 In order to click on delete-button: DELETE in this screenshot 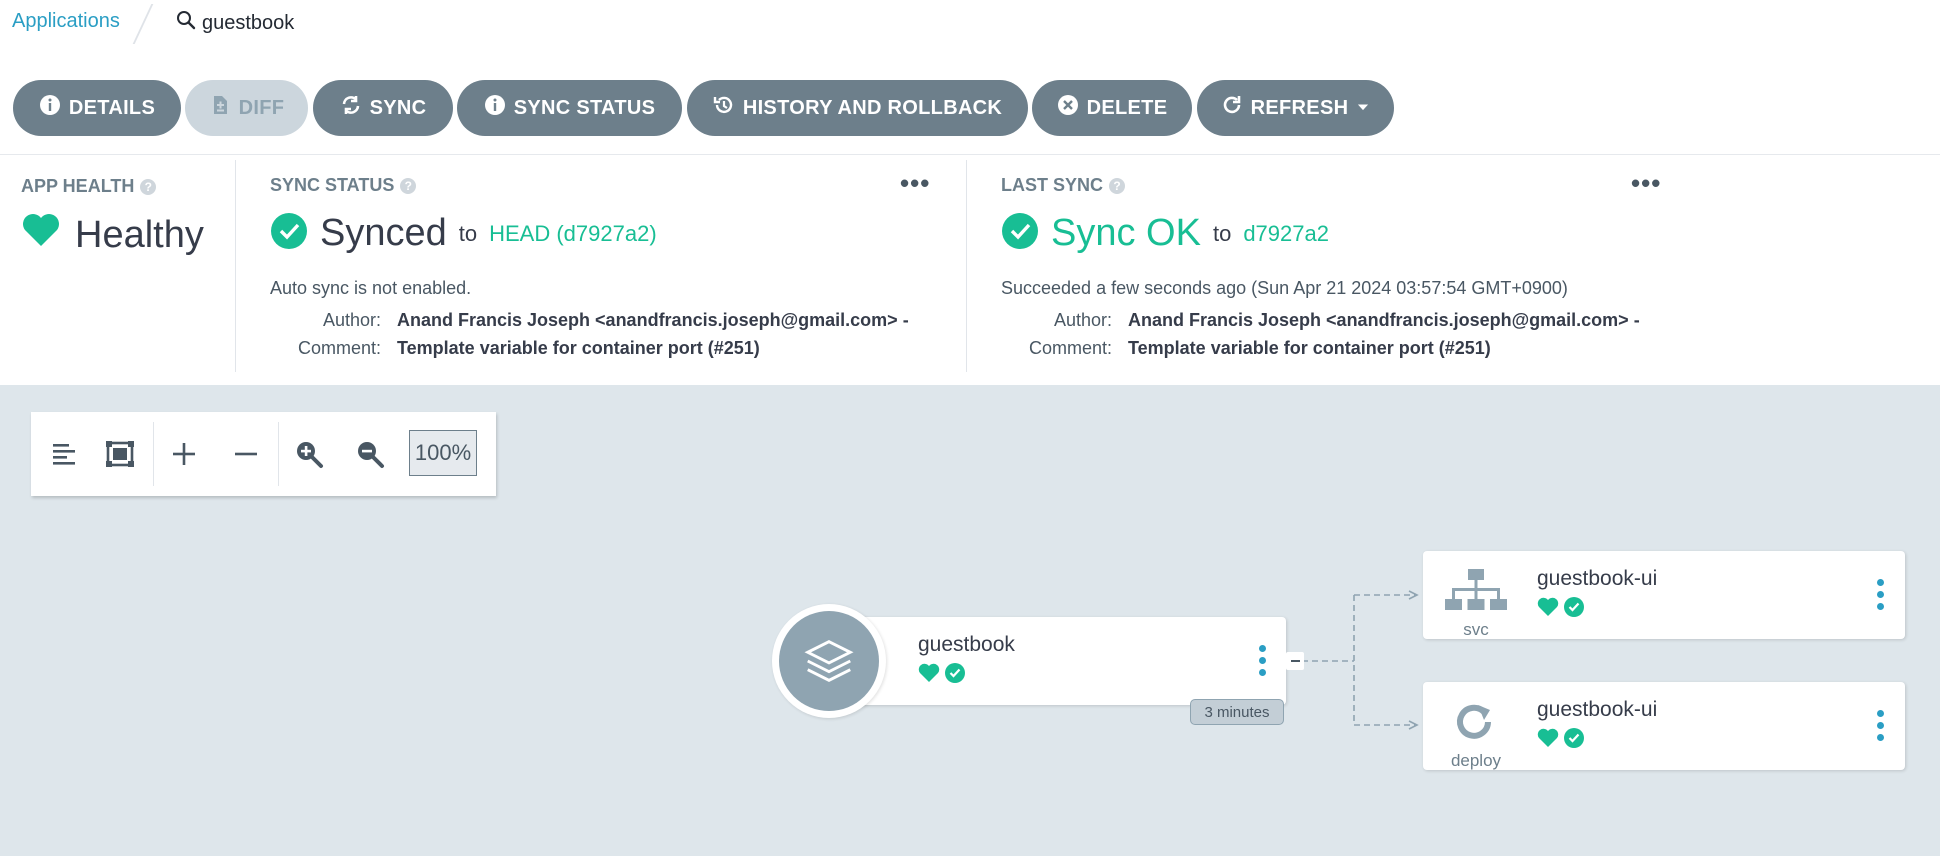, I will do `click(1112, 108)`.